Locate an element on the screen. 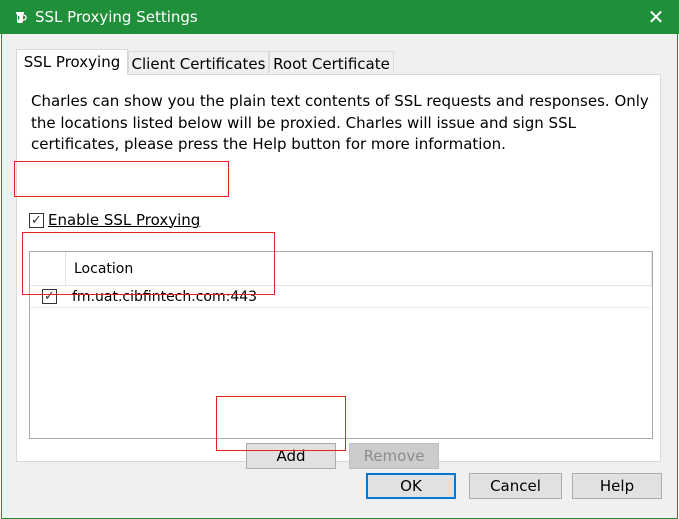 Image resolution: width=679 pixels, height=519 pixels. tab-label: SSL Proxying is located at coordinates (72, 62).